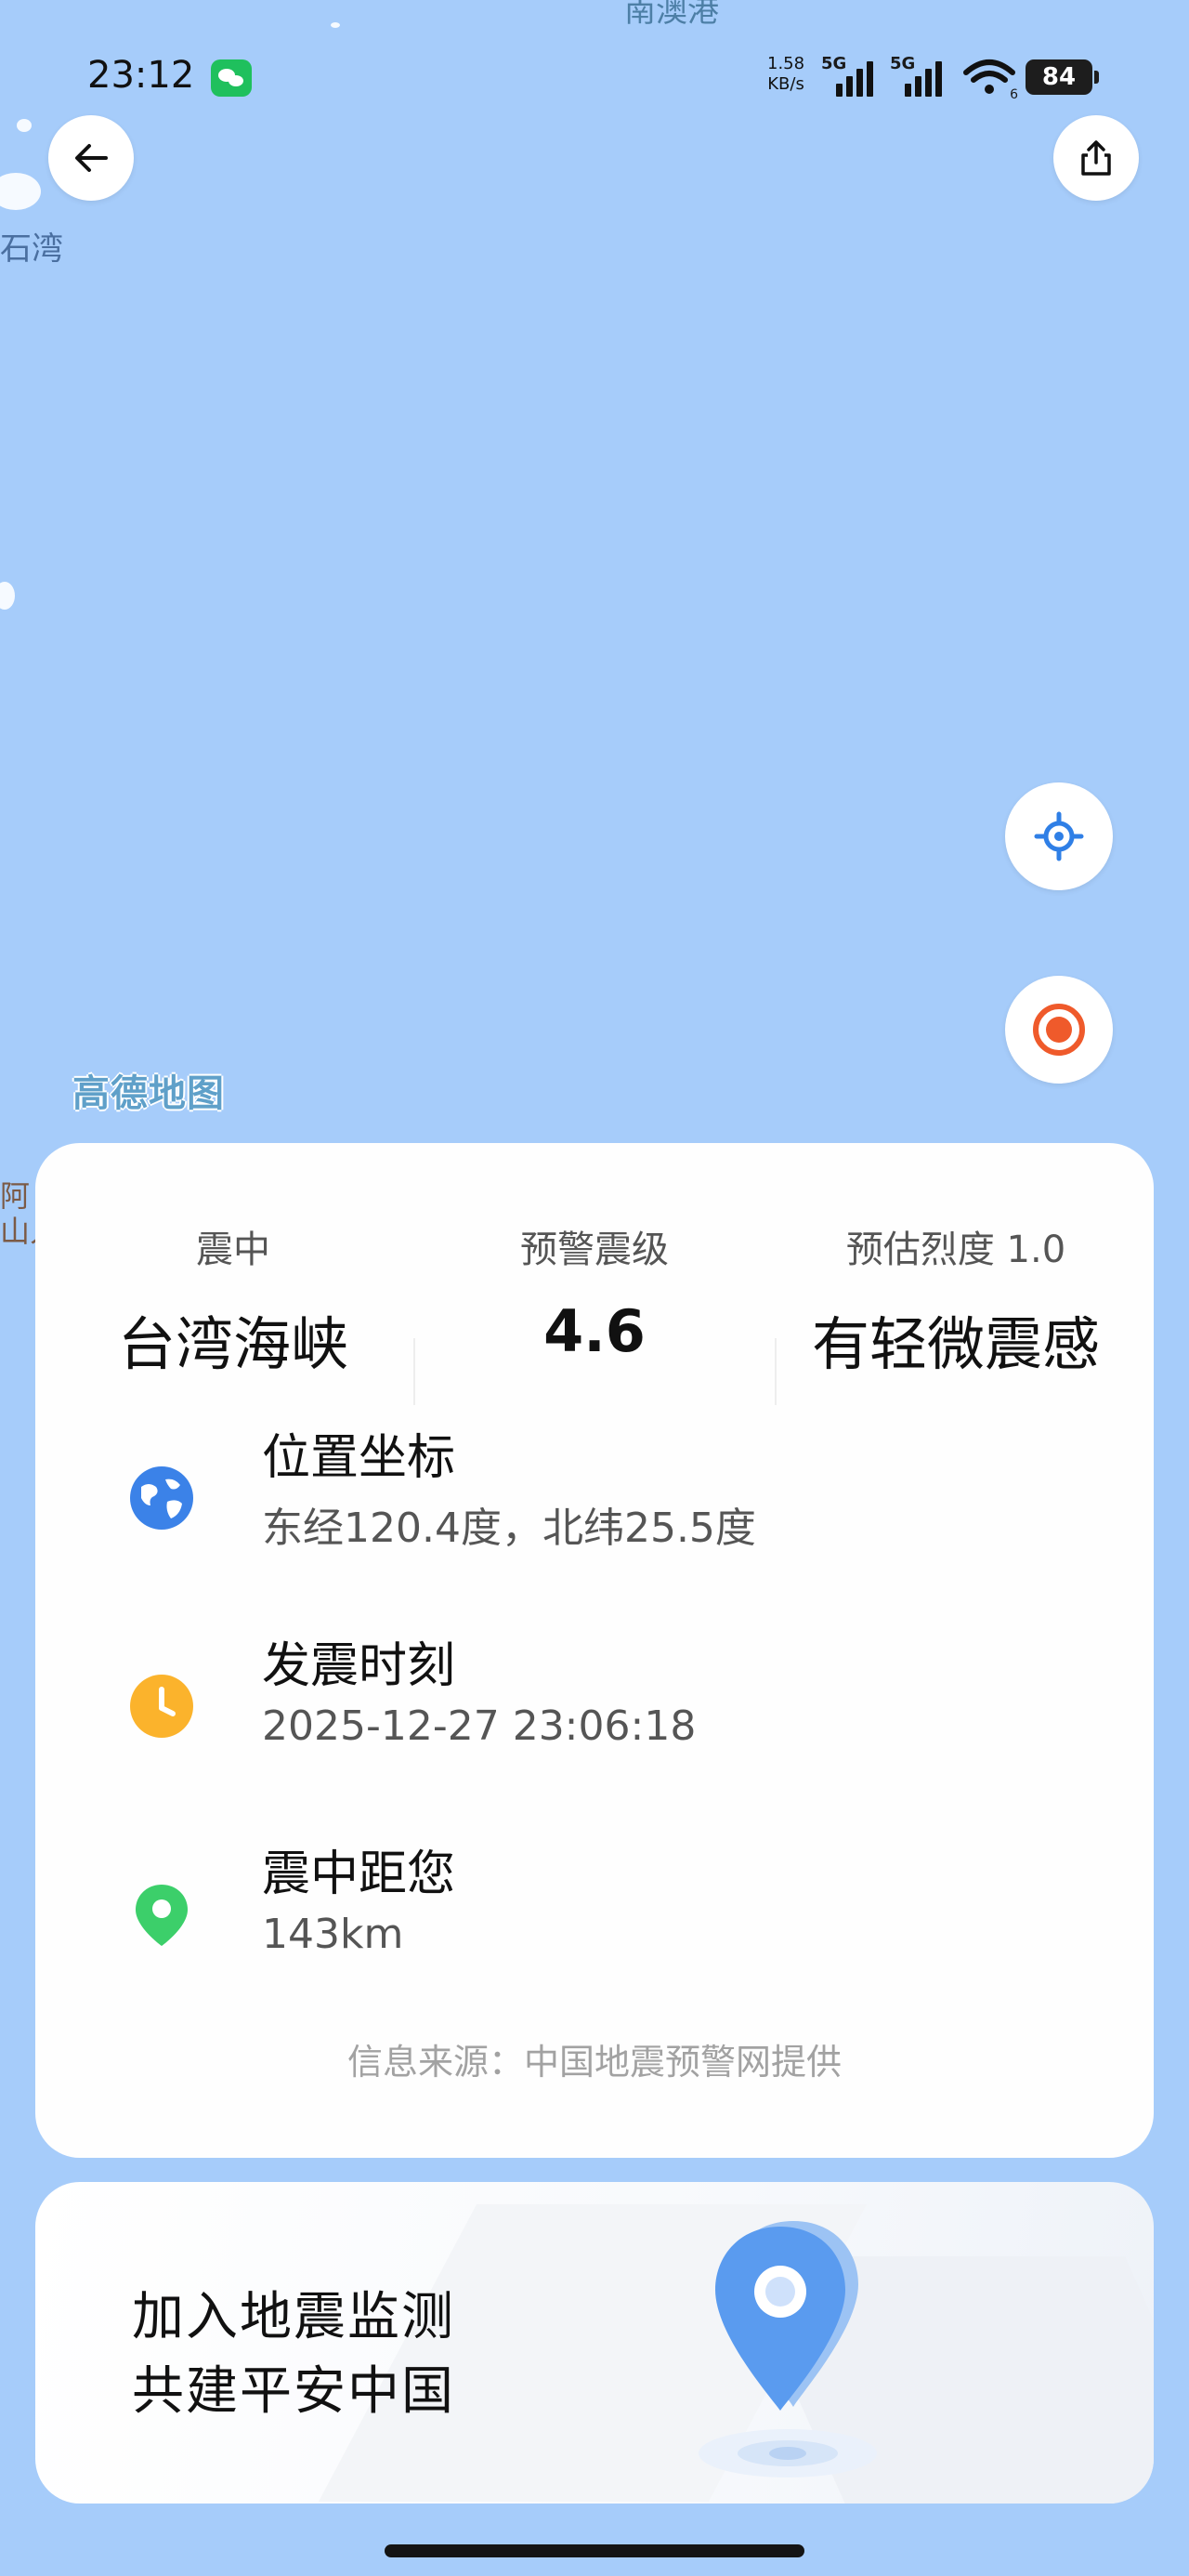 The width and height of the screenshot is (1189, 2576). What do you see at coordinates (232, 78) in the screenshot?
I see `wechat-icon` at bounding box center [232, 78].